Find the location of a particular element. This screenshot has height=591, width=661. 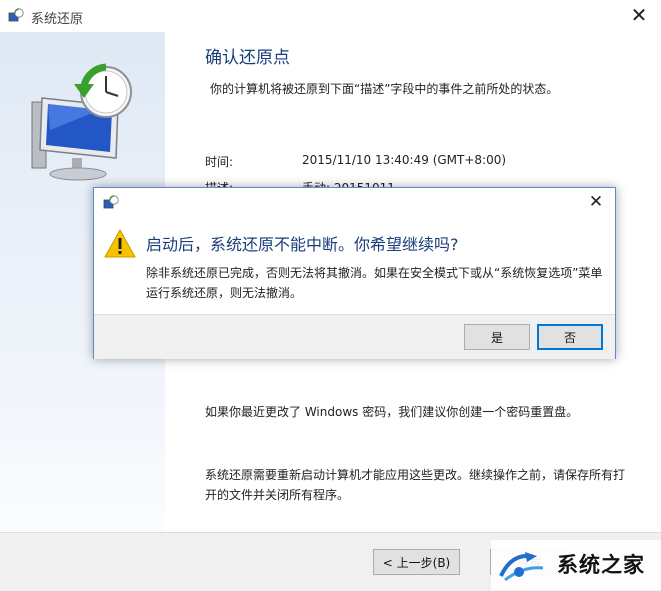

dialog-footer: 是 否 is located at coordinates (354, 336).